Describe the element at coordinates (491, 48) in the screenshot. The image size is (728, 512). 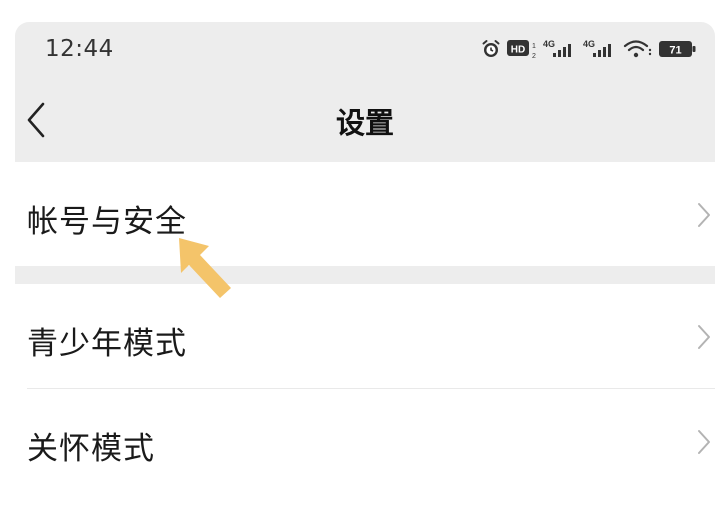
I see `alarm-icon` at that location.